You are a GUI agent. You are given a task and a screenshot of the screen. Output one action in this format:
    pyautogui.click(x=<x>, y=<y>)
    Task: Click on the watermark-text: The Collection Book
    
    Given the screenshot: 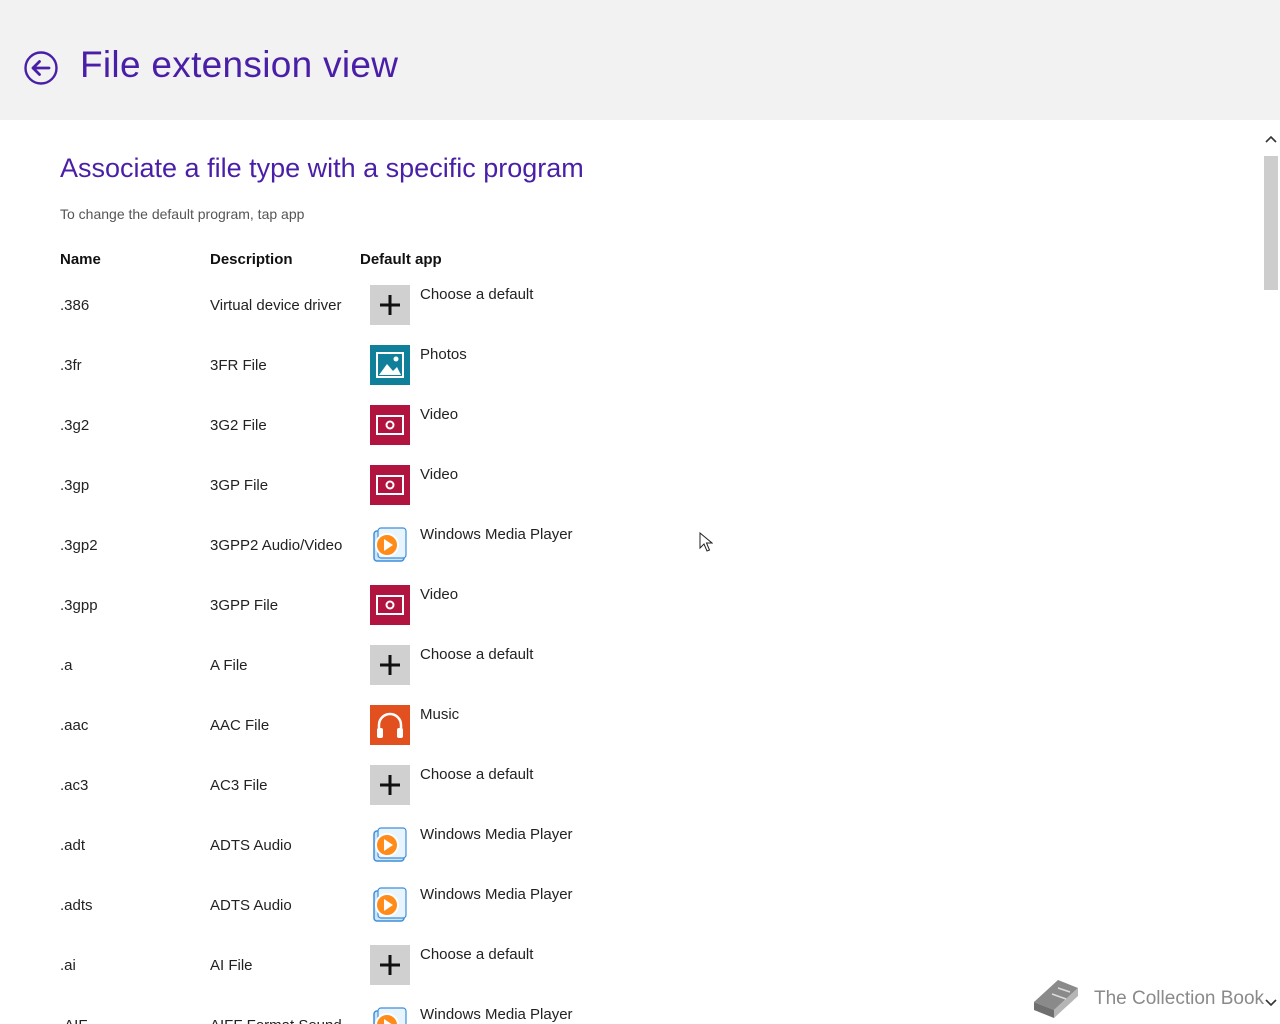 What is the action you would take?
    pyautogui.click(x=1179, y=998)
    